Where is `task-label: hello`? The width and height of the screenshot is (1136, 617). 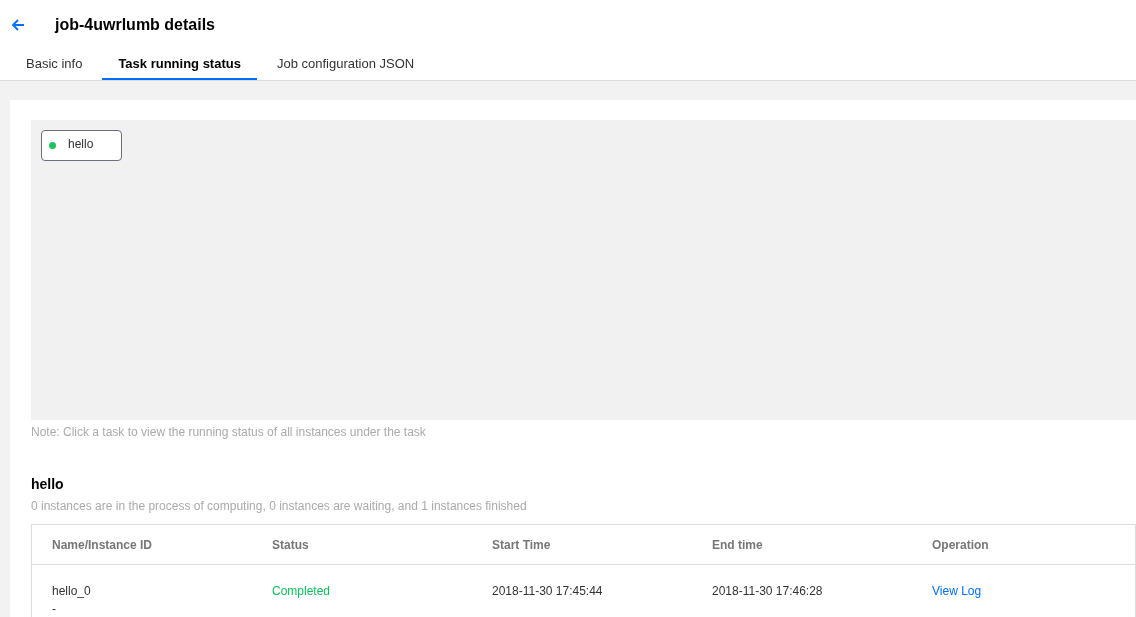 task-label: hello is located at coordinates (81, 144).